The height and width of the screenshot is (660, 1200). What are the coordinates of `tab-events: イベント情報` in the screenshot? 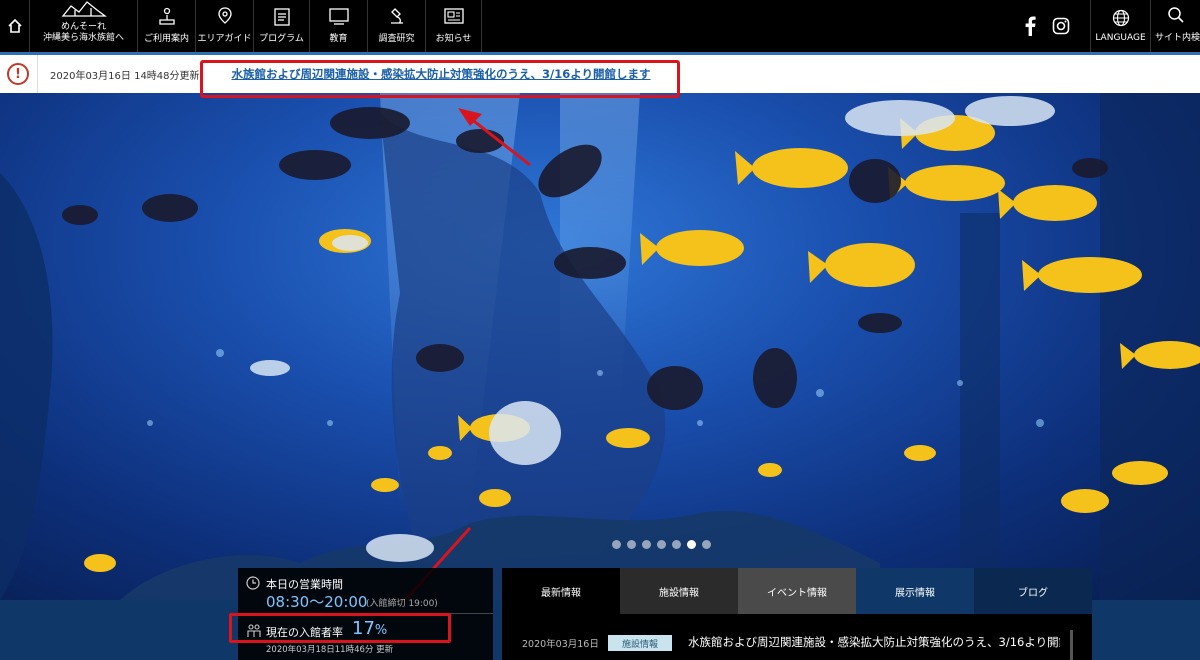 It's located at (797, 591).